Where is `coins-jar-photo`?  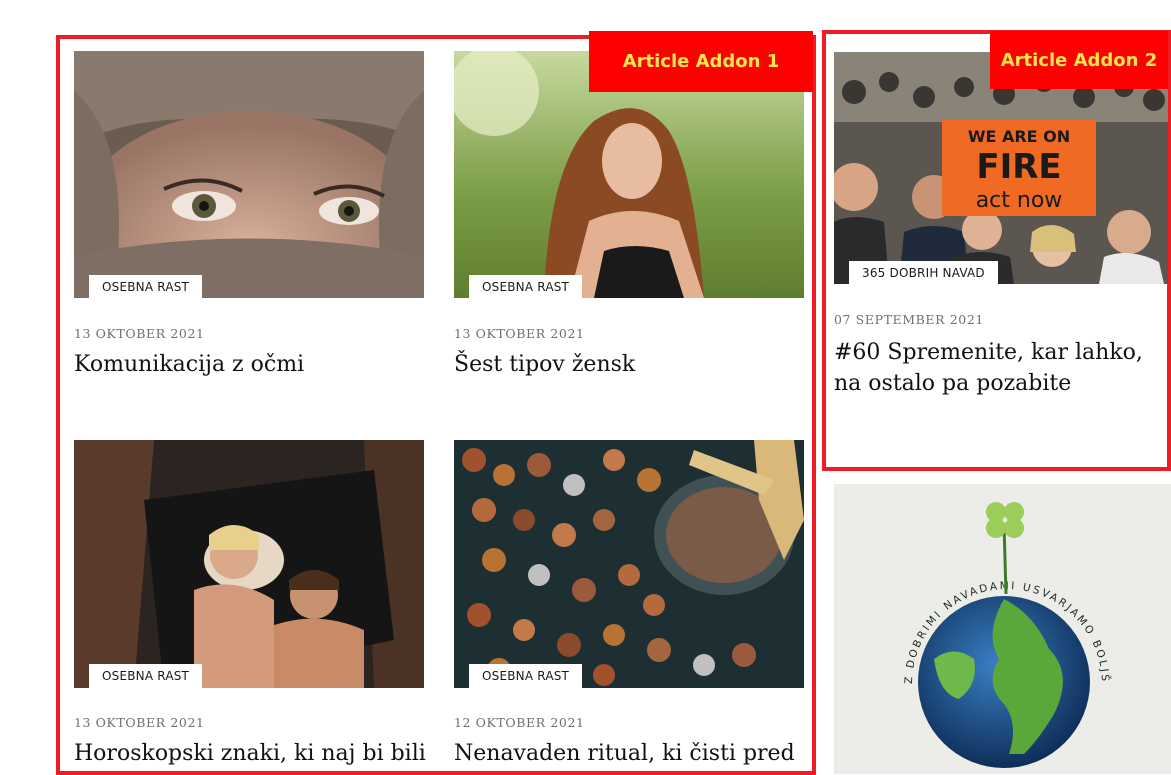 coins-jar-photo is located at coordinates (629, 564).